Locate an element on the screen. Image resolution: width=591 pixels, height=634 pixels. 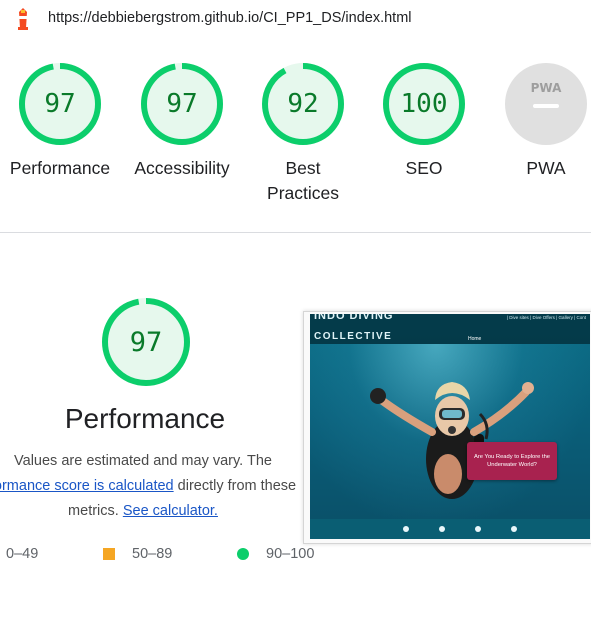
performance-label: Performance is located at coordinates (62, 168).